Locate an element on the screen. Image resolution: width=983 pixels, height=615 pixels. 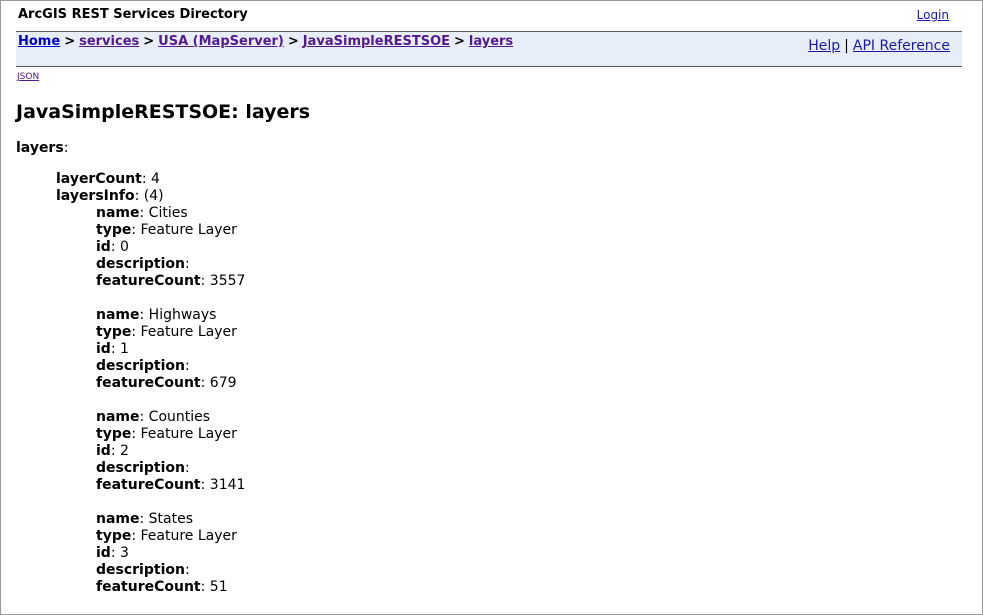
layer-feature-count-line: featureCount: 51 is located at coordinates (162, 587).